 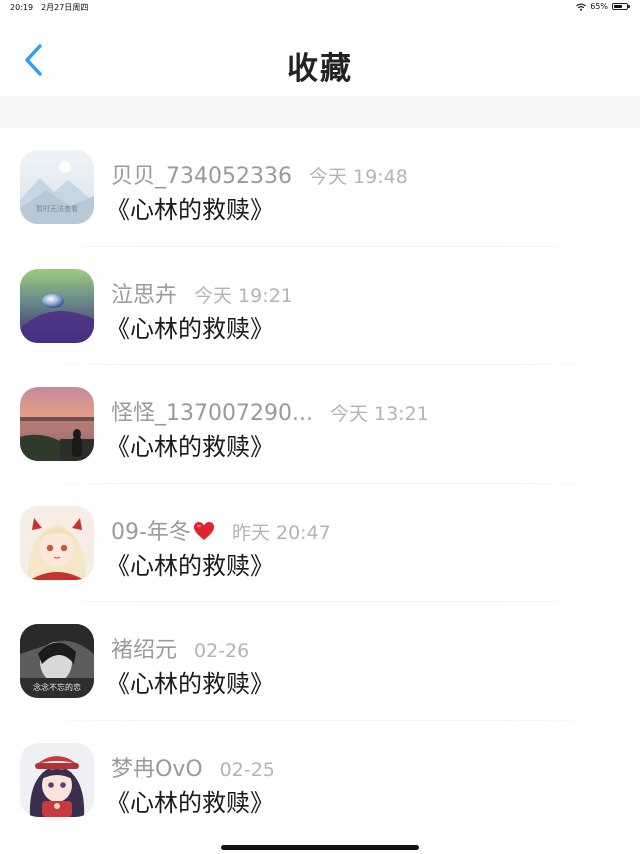 I want to click on avatar-placeholder: 暂时无法查看, so click(x=57, y=187).